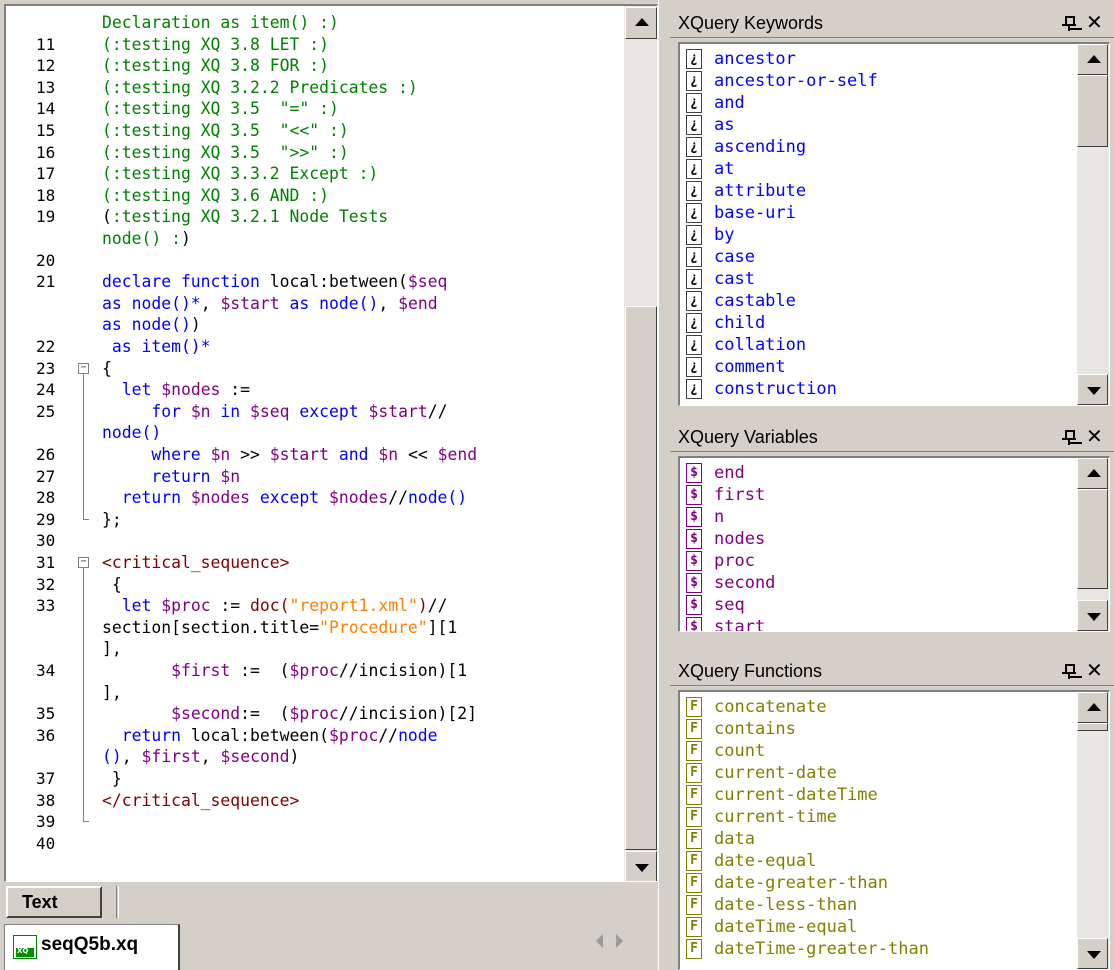  Describe the element at coordinates (151, 325) in the screenshot. I see `code-line: as node())` at that location.